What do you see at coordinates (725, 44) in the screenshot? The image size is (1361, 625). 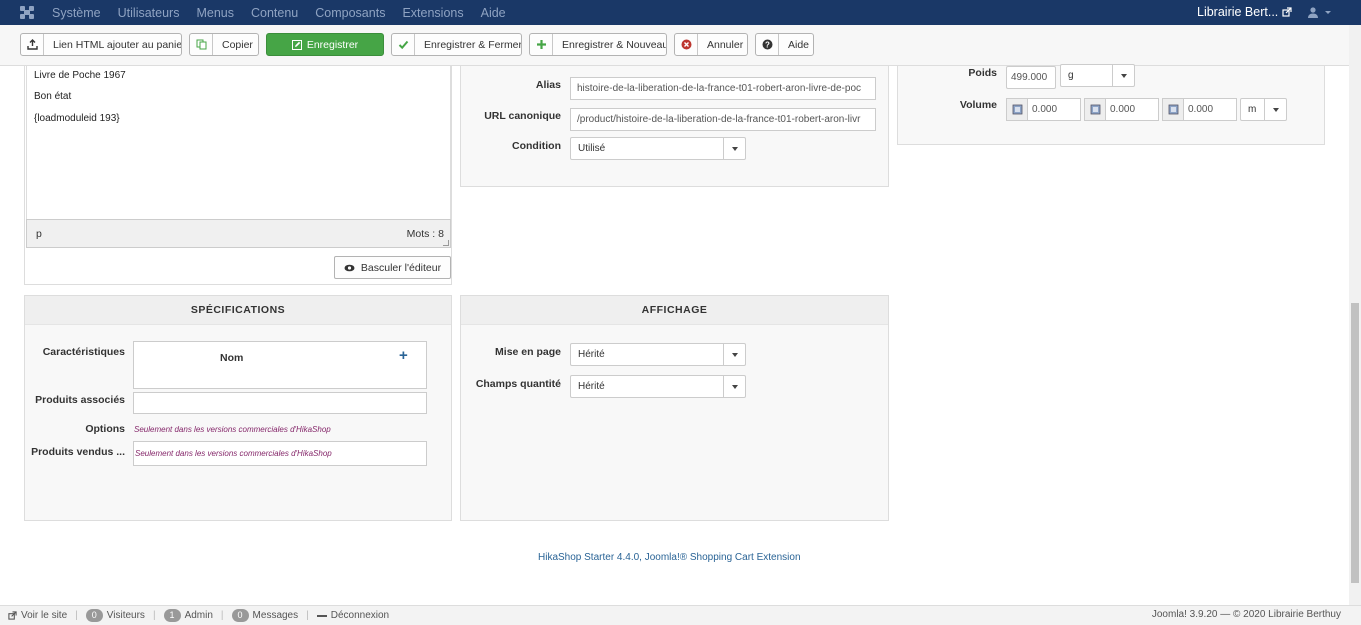 I see `cancel-label: Annuler` at bounding box center [725, 44].